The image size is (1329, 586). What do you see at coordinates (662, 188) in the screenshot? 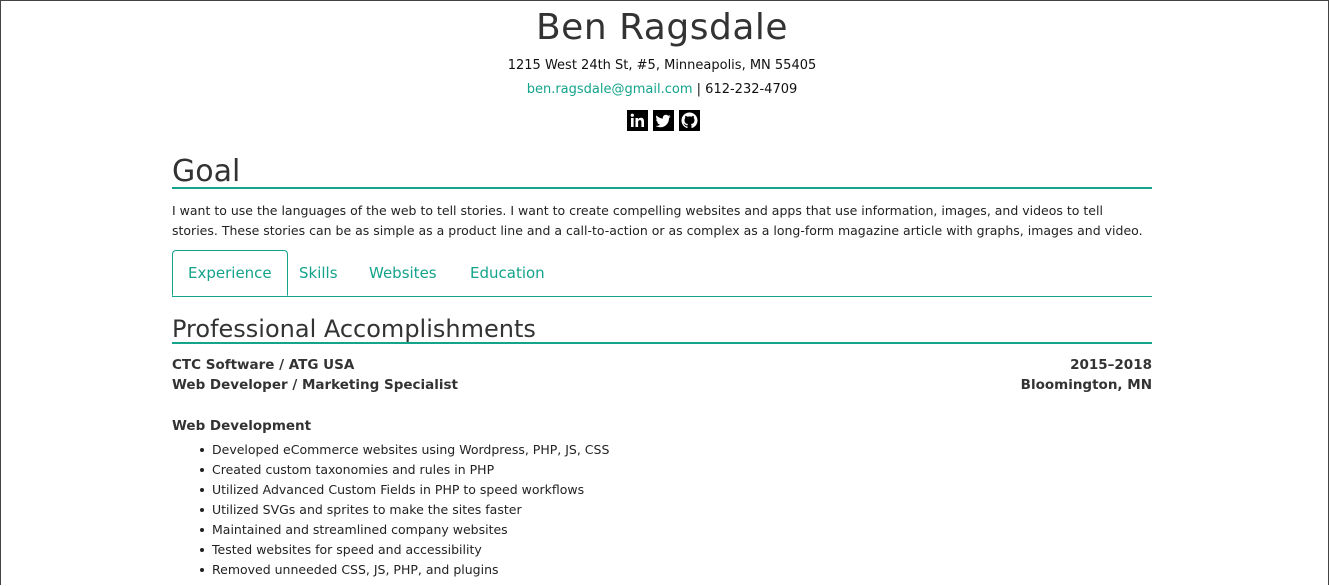
I see `goal-divider` at bounding box center [662, 188].